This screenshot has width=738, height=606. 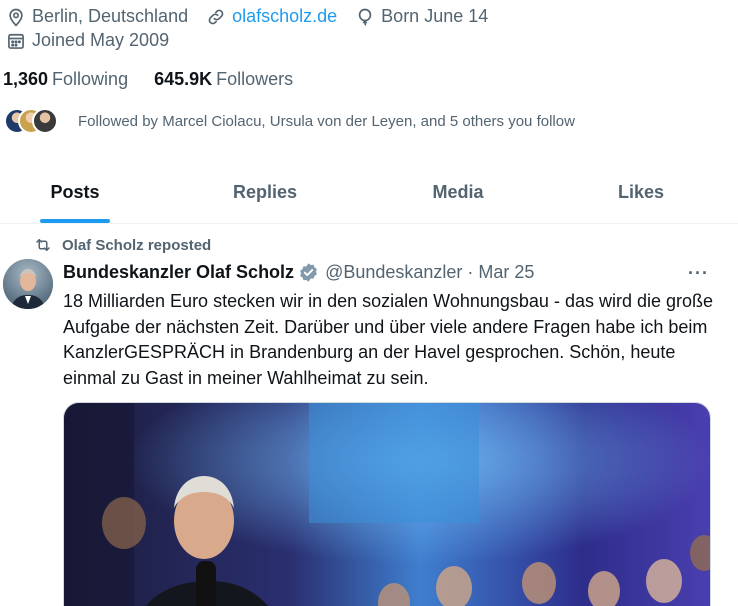 I want to click on followers-count: 645.9K, so click(x=183, y=79).